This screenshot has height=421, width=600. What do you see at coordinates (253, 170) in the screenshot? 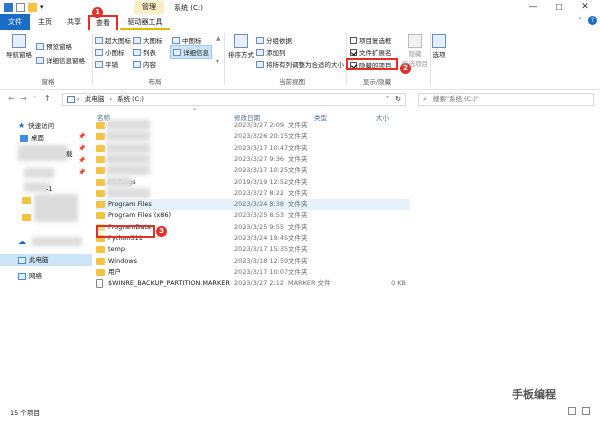
I see `table-row: 2023/3/17 10:25 文件夹` at bounding box center [253, 170].